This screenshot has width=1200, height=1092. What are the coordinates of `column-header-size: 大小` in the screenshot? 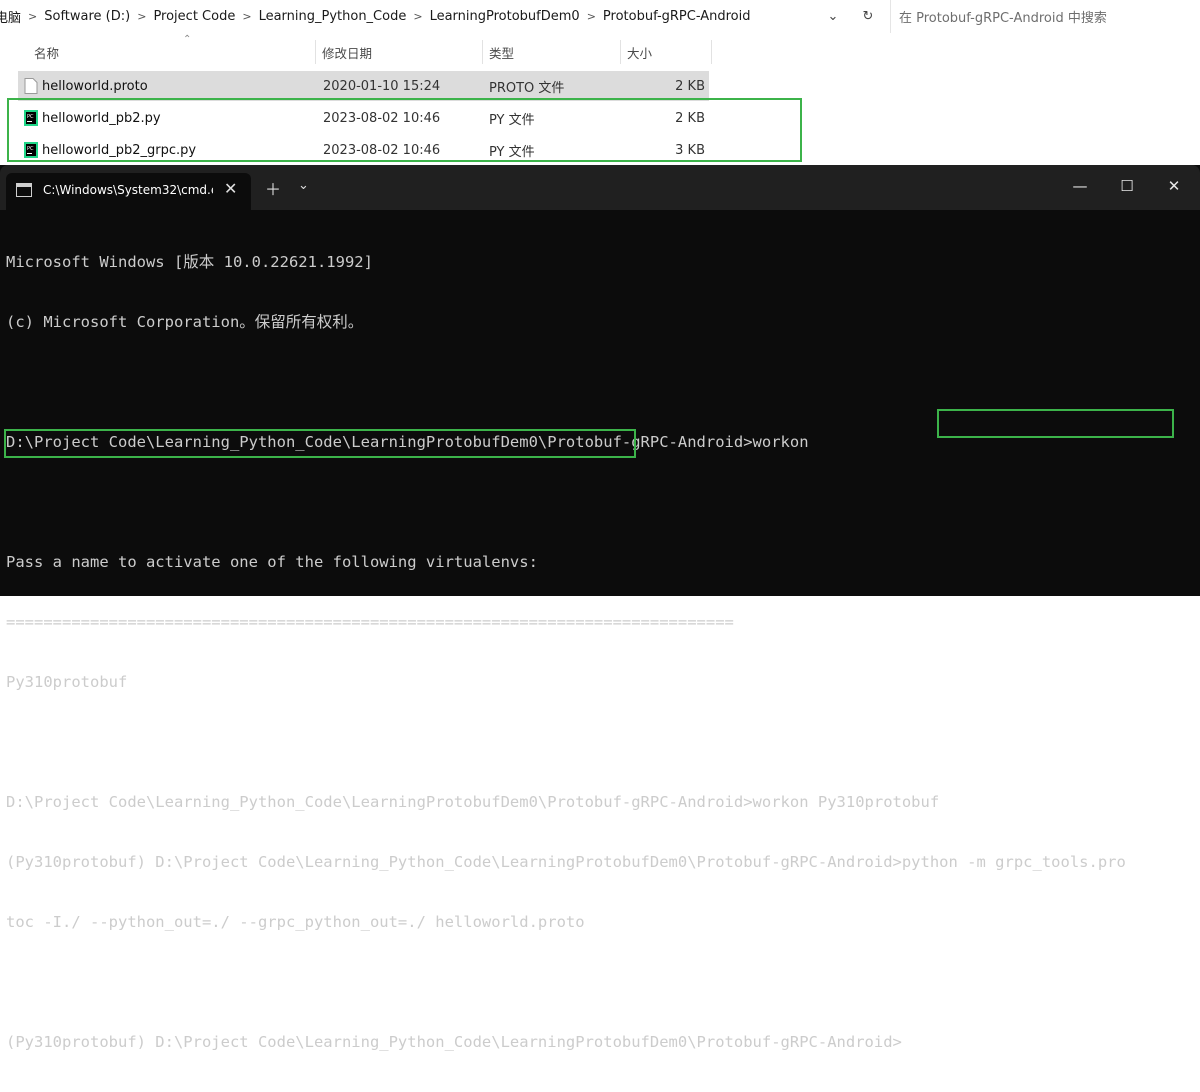 It's located at (666, 52).